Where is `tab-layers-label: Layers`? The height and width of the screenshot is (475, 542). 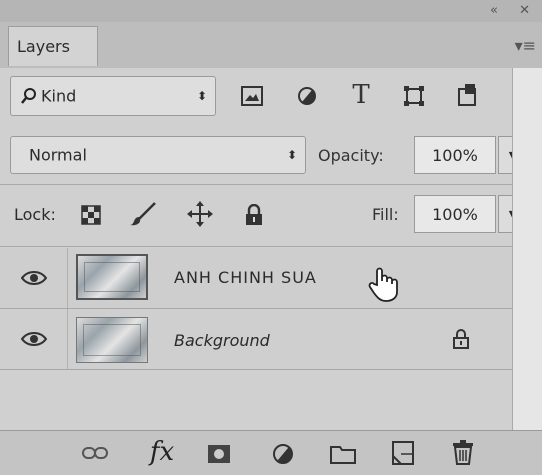
tab-layers-label: Layers is located at coordinates (43, 46).